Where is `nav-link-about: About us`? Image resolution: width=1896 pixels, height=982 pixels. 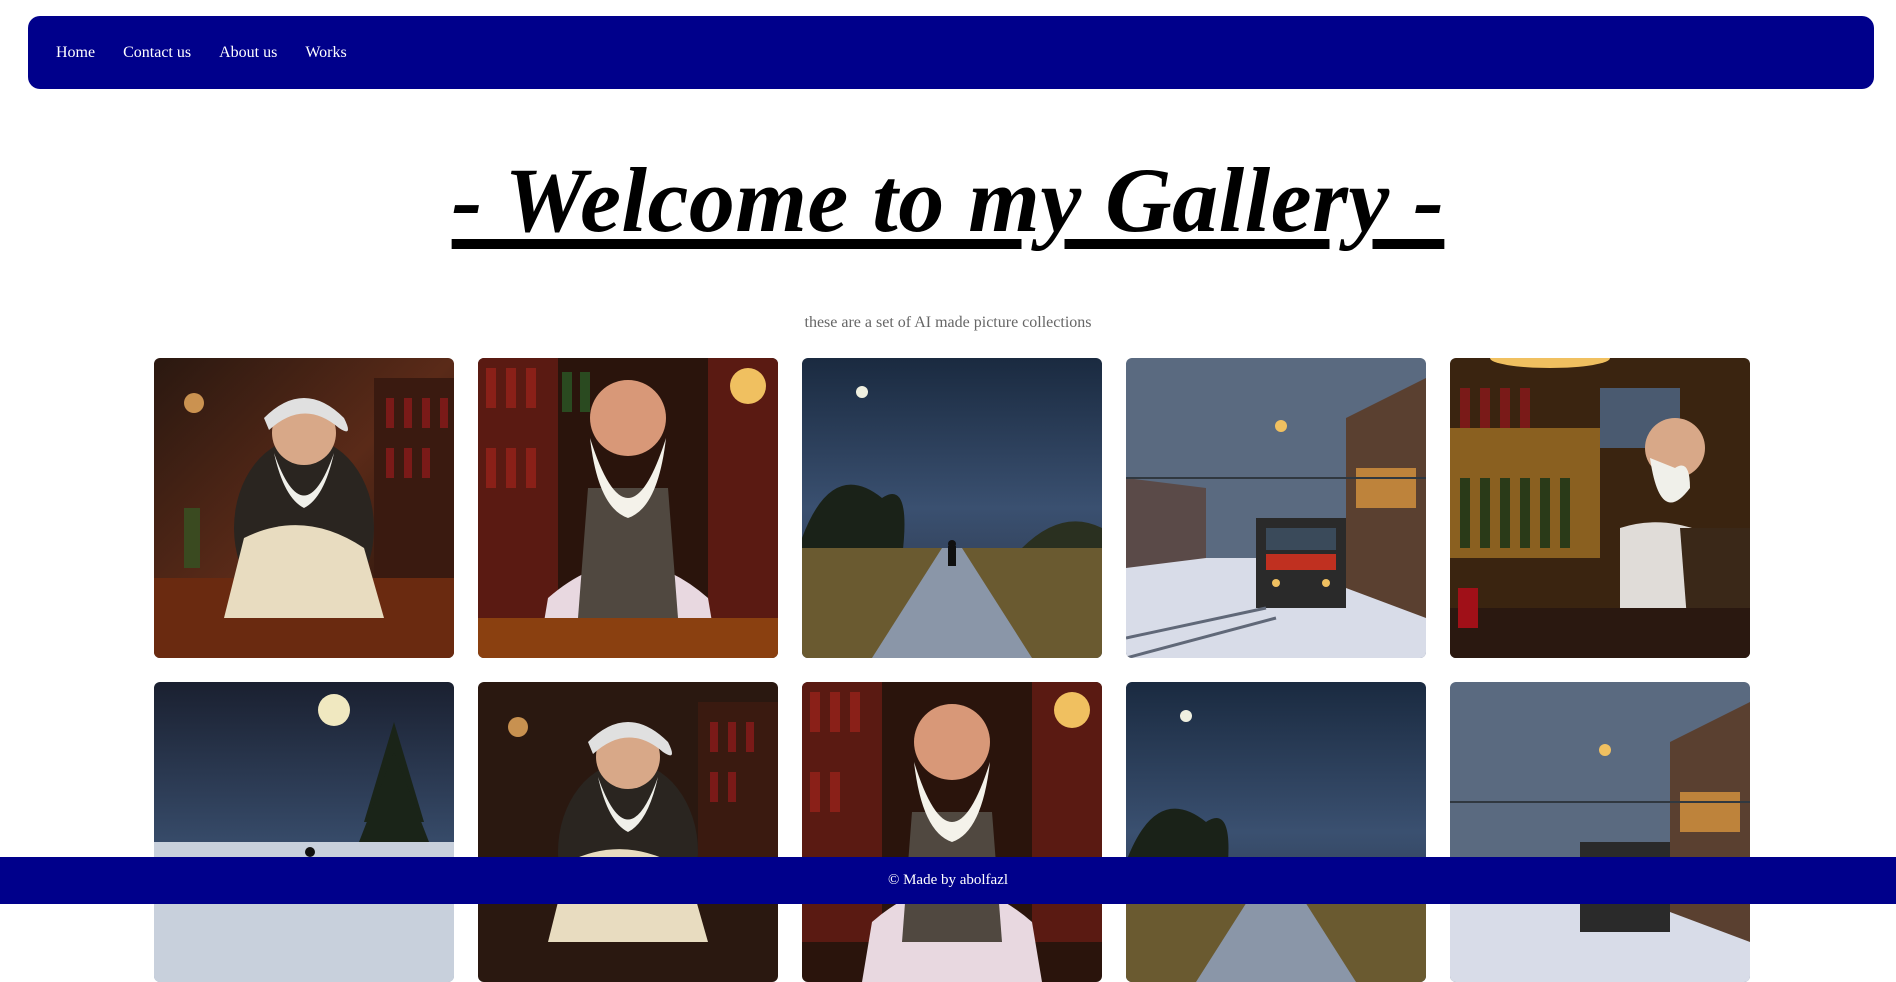
nav-link-about: About us is located at coordinates (248, 53).